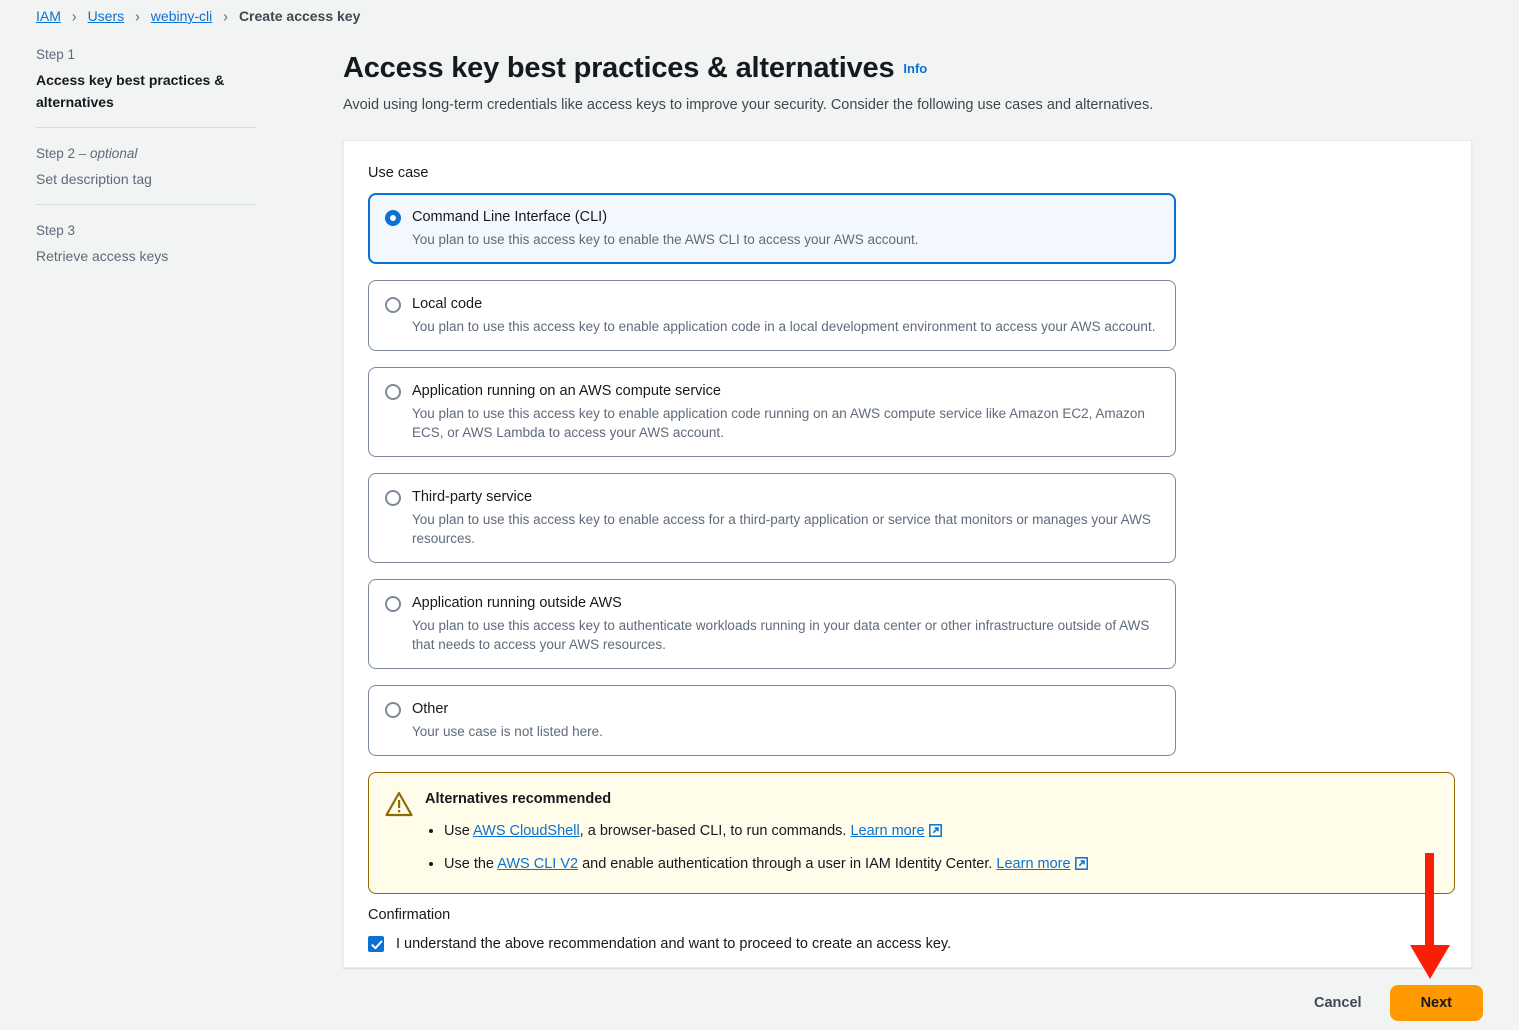 Image resolution: width=1519 pixels, height=1030 pixels. What do you see at coordinates (399, 834) in the screenshot?
I see `warning-triangle-icon` at bounding box center [399, 834].